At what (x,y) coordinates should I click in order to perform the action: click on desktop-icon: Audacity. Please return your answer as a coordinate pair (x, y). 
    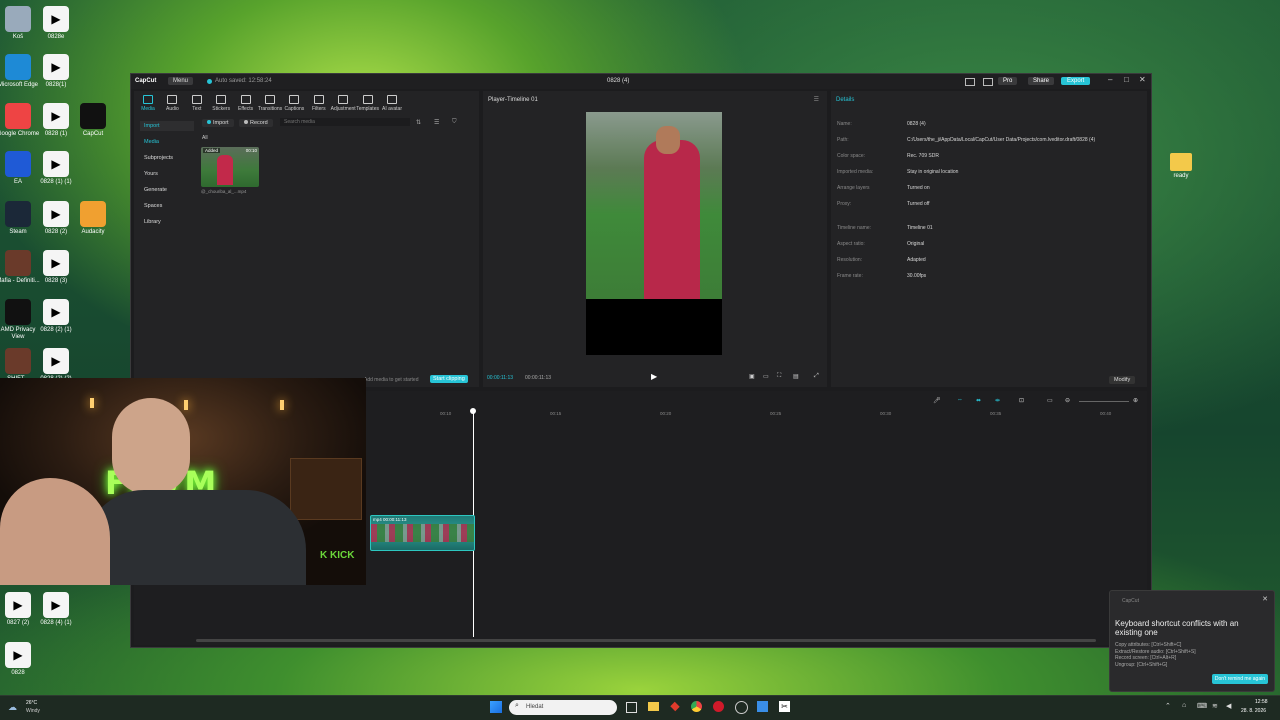
    Looking at the image, I should click on (93, 218).